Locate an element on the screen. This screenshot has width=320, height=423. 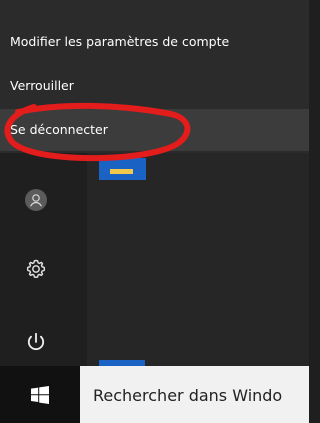
sign-out-item: Se déconnecter is located at coordinates (154, 130).